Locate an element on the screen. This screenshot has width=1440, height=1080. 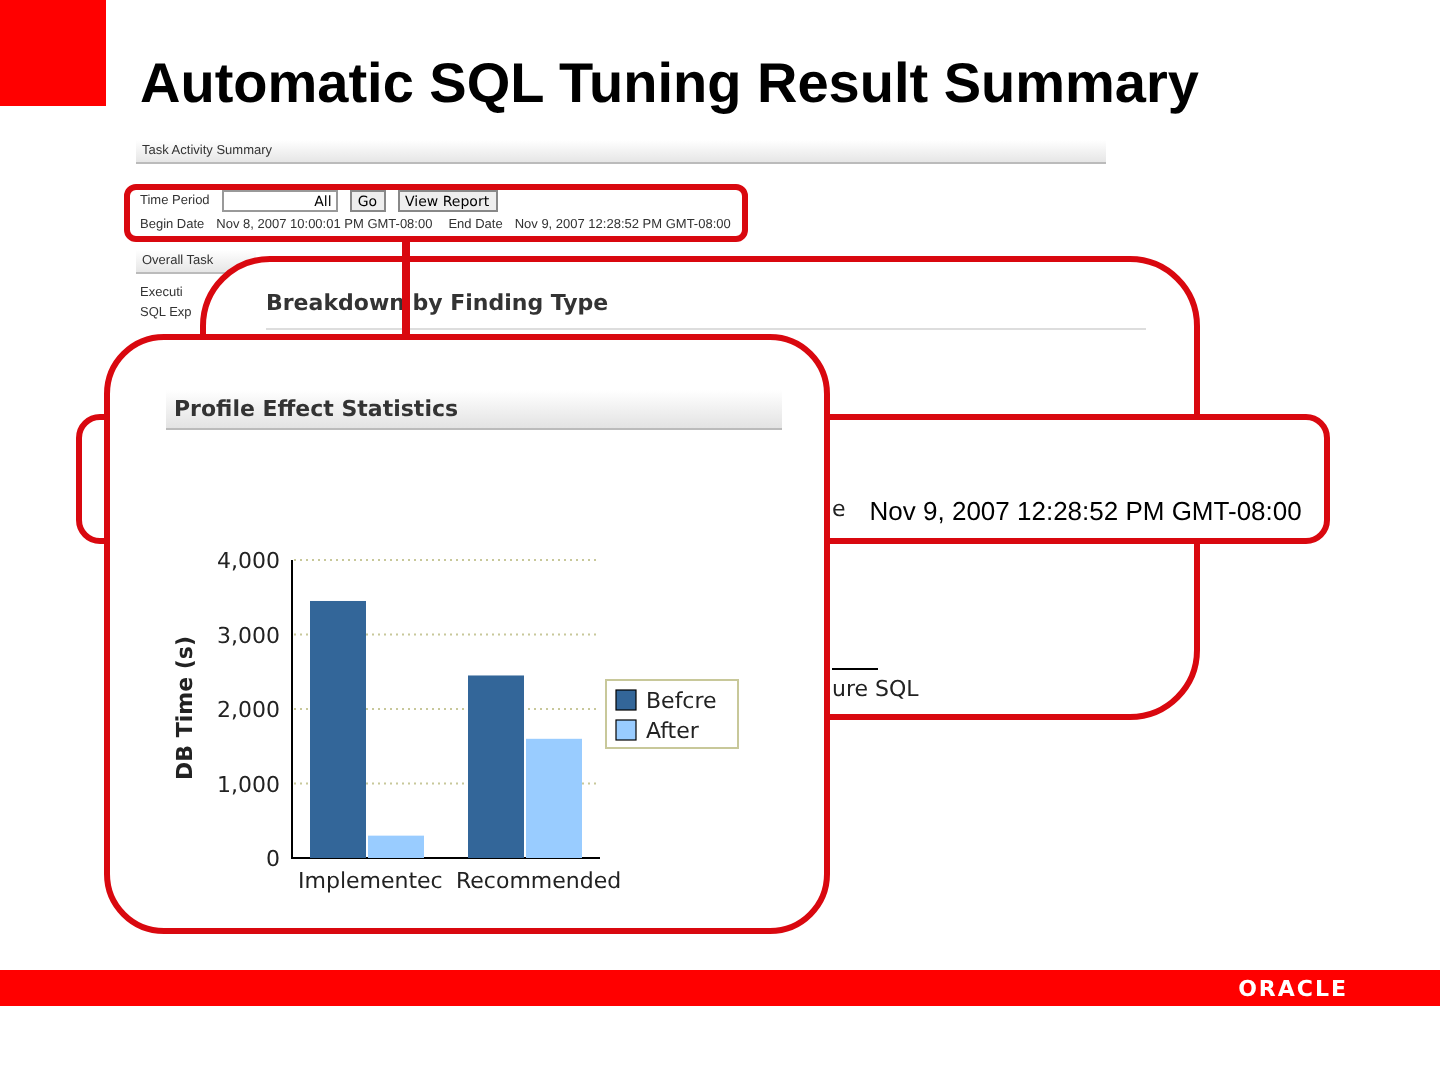
category-label: Implementec is located at coordinates (370, 881).